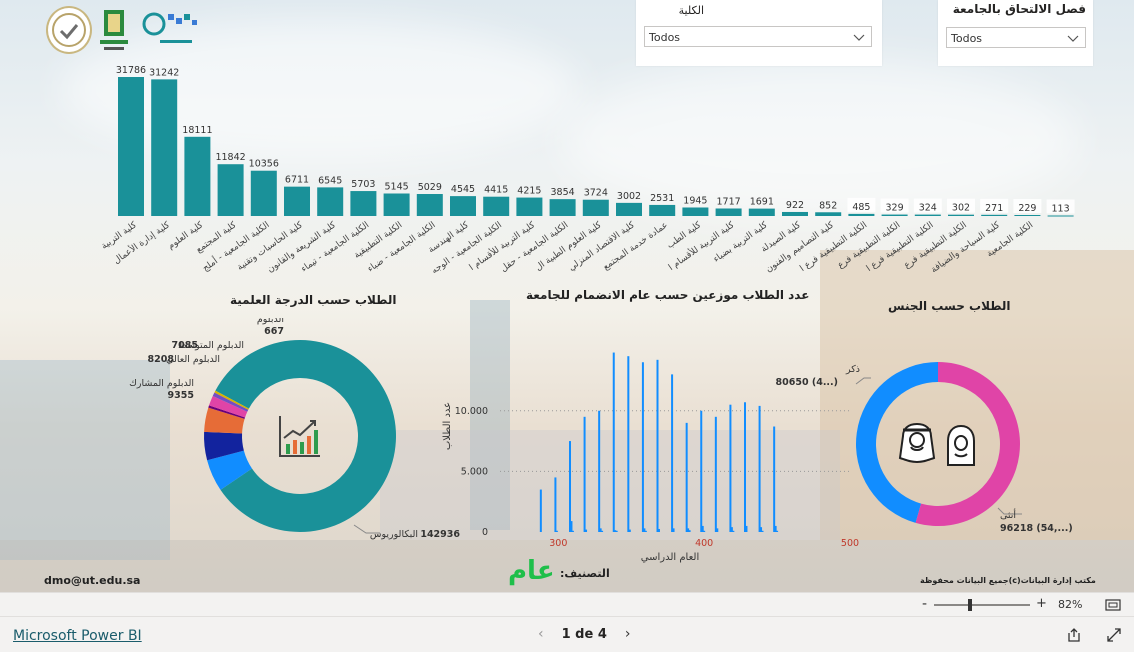 The height and width of the screenshot is (652, 1134). I want to click on next-page-button: ›, so click(628, 634).